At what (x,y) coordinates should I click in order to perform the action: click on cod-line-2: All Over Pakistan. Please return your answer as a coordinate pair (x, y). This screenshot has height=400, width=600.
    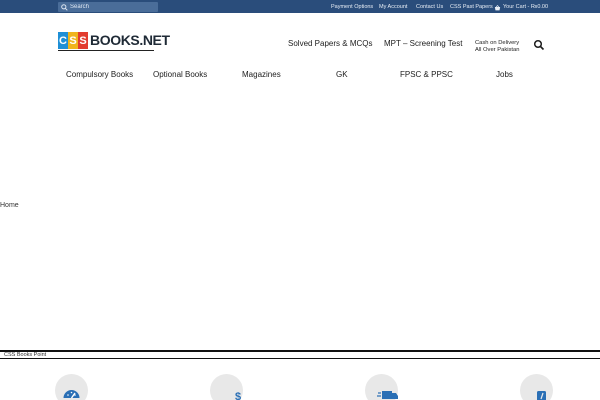
    Looking at the image, I should click on (497, 49).